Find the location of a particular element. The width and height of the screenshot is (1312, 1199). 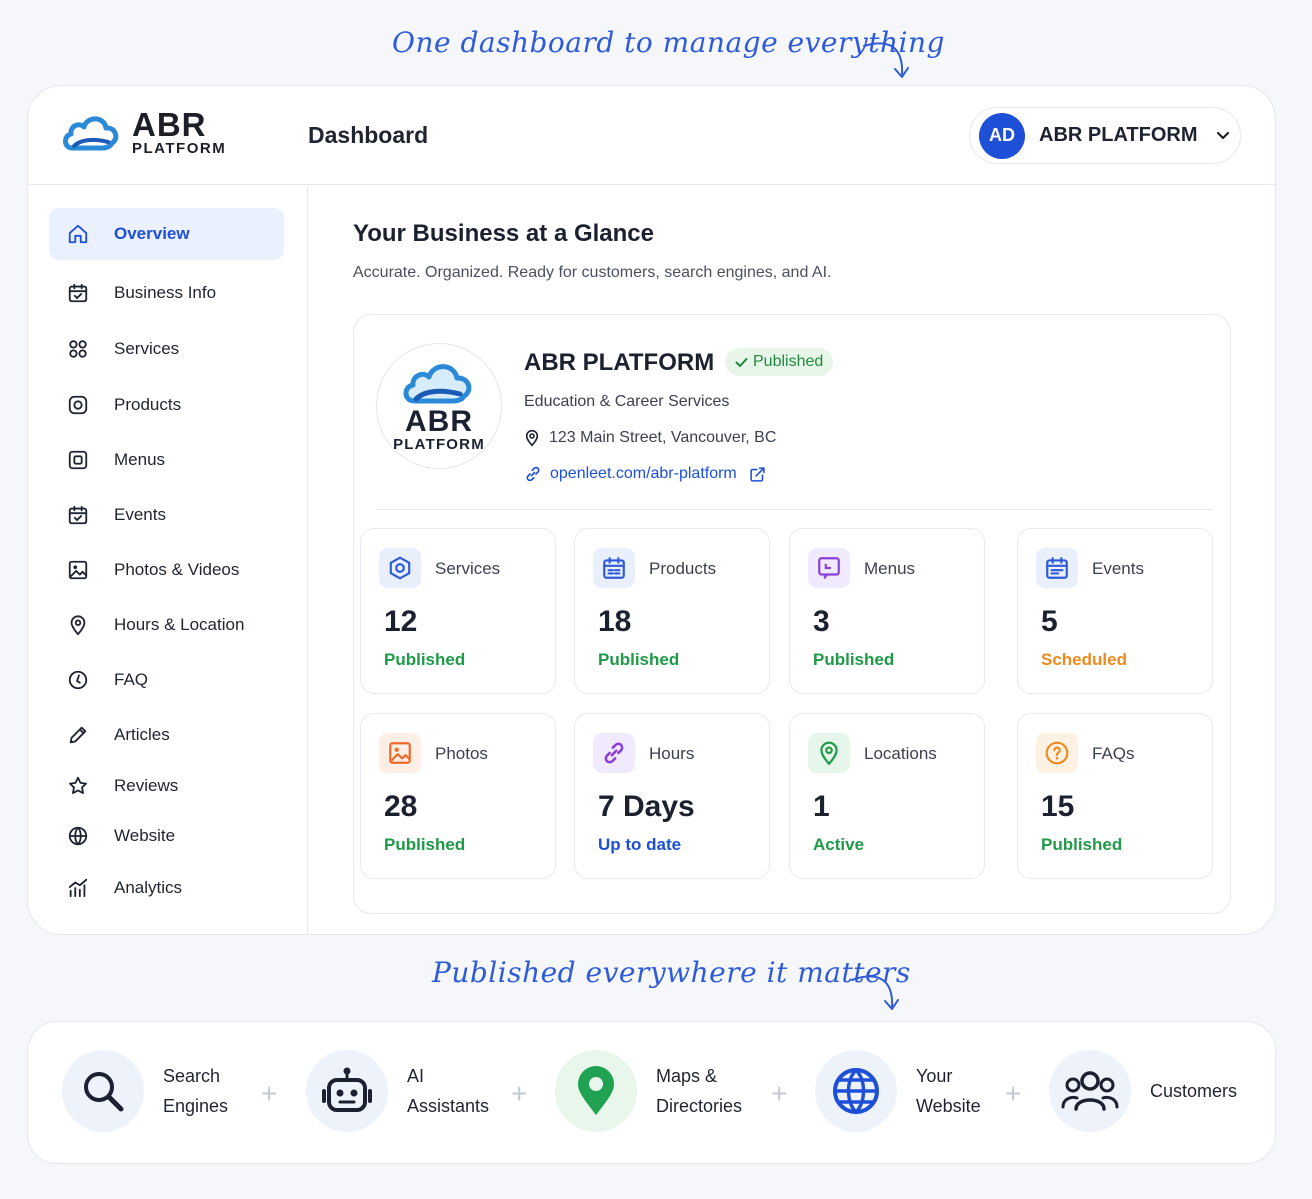

sidebar-item-label: Hours & Location is located at coordinates (179, 624).